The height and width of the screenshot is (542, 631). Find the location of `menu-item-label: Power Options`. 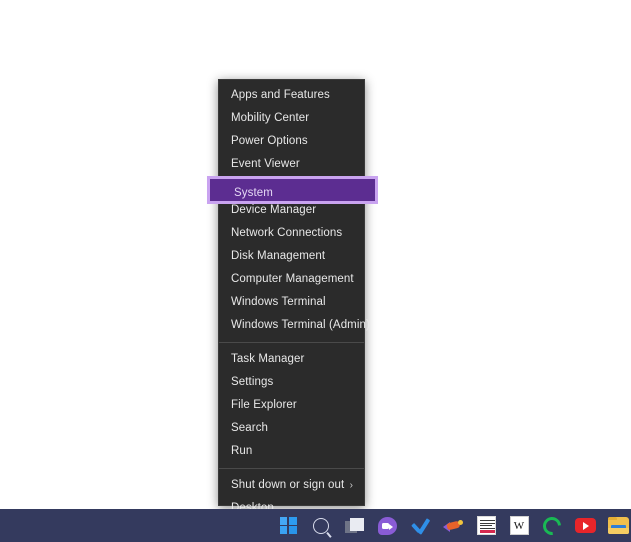

menu-item-label: Power Options is located at coordinates (269, 141).